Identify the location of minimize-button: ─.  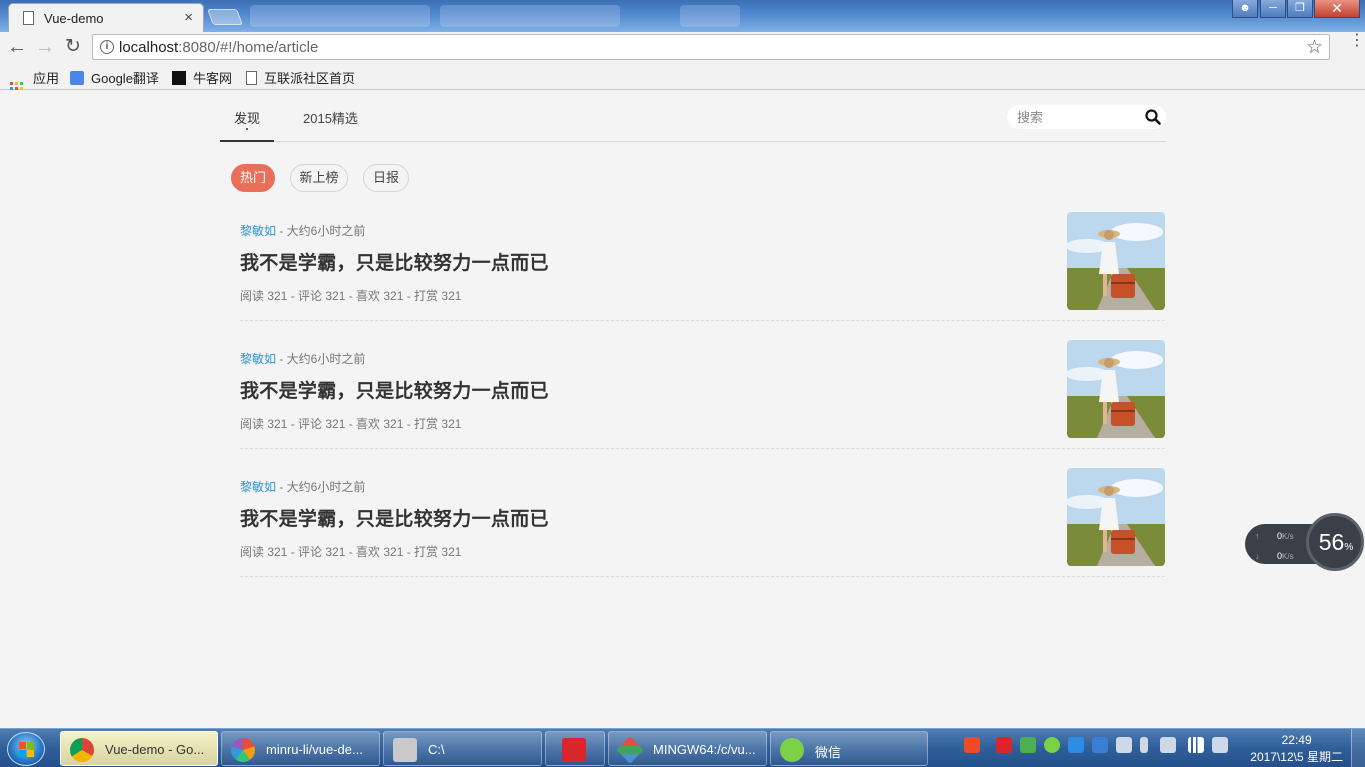
(1273, 9).